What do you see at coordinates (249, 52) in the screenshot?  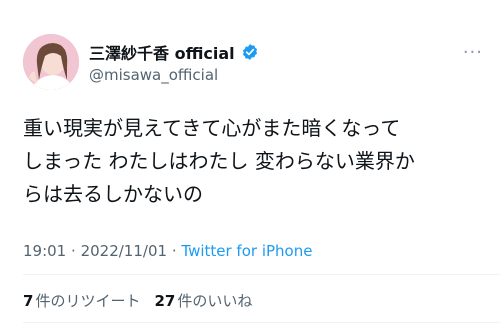 I see `verified-badge-icon` at bounding box center [249, 52].